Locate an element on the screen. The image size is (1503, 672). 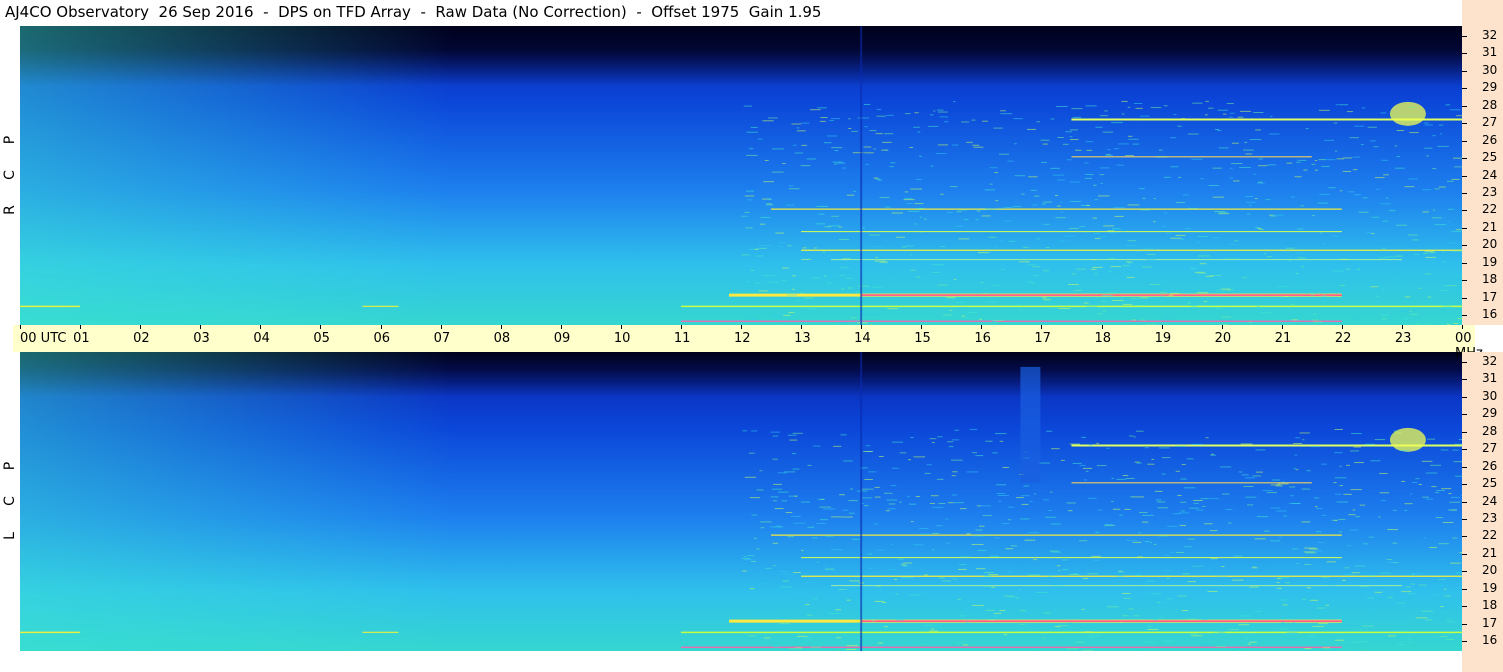
time-tick-label: 17 is located at coordinates (1042, 338).